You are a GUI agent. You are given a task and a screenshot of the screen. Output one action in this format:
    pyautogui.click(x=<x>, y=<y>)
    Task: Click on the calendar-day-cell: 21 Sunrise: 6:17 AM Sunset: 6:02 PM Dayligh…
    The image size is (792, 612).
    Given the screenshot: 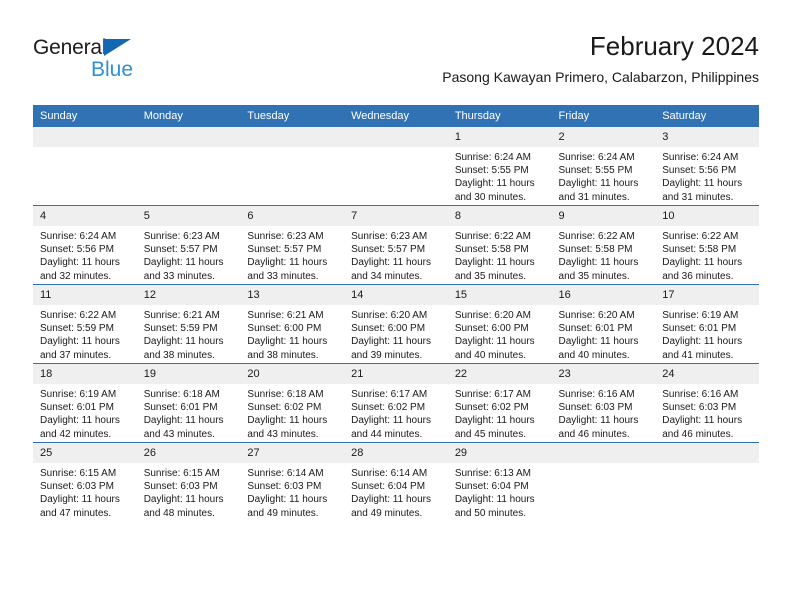 What is the action you would take?
    pyautogui.click(x=396, y=403)
    